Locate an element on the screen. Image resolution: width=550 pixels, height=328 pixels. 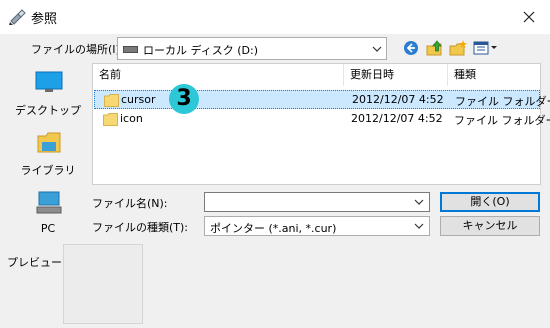
filetype-value: ポインター (*.ani, *.cur) is located at coordinates (273, 228).